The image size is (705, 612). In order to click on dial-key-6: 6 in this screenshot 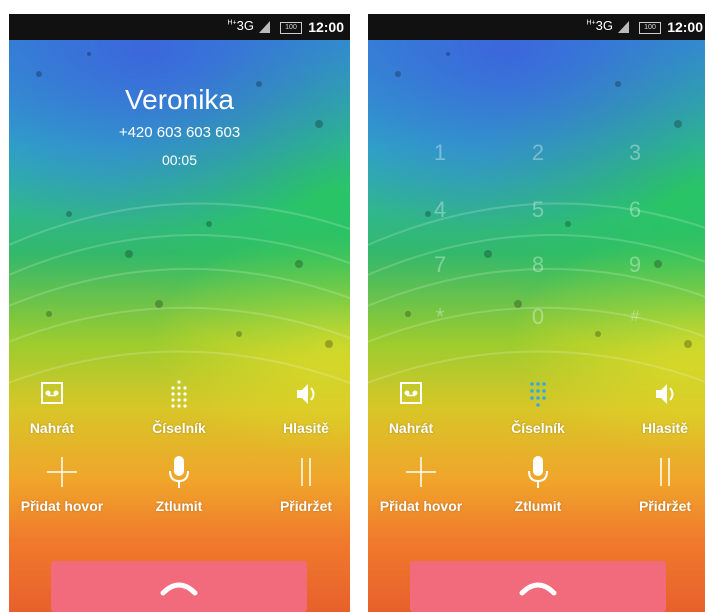, I will do `click(635, 210)`.